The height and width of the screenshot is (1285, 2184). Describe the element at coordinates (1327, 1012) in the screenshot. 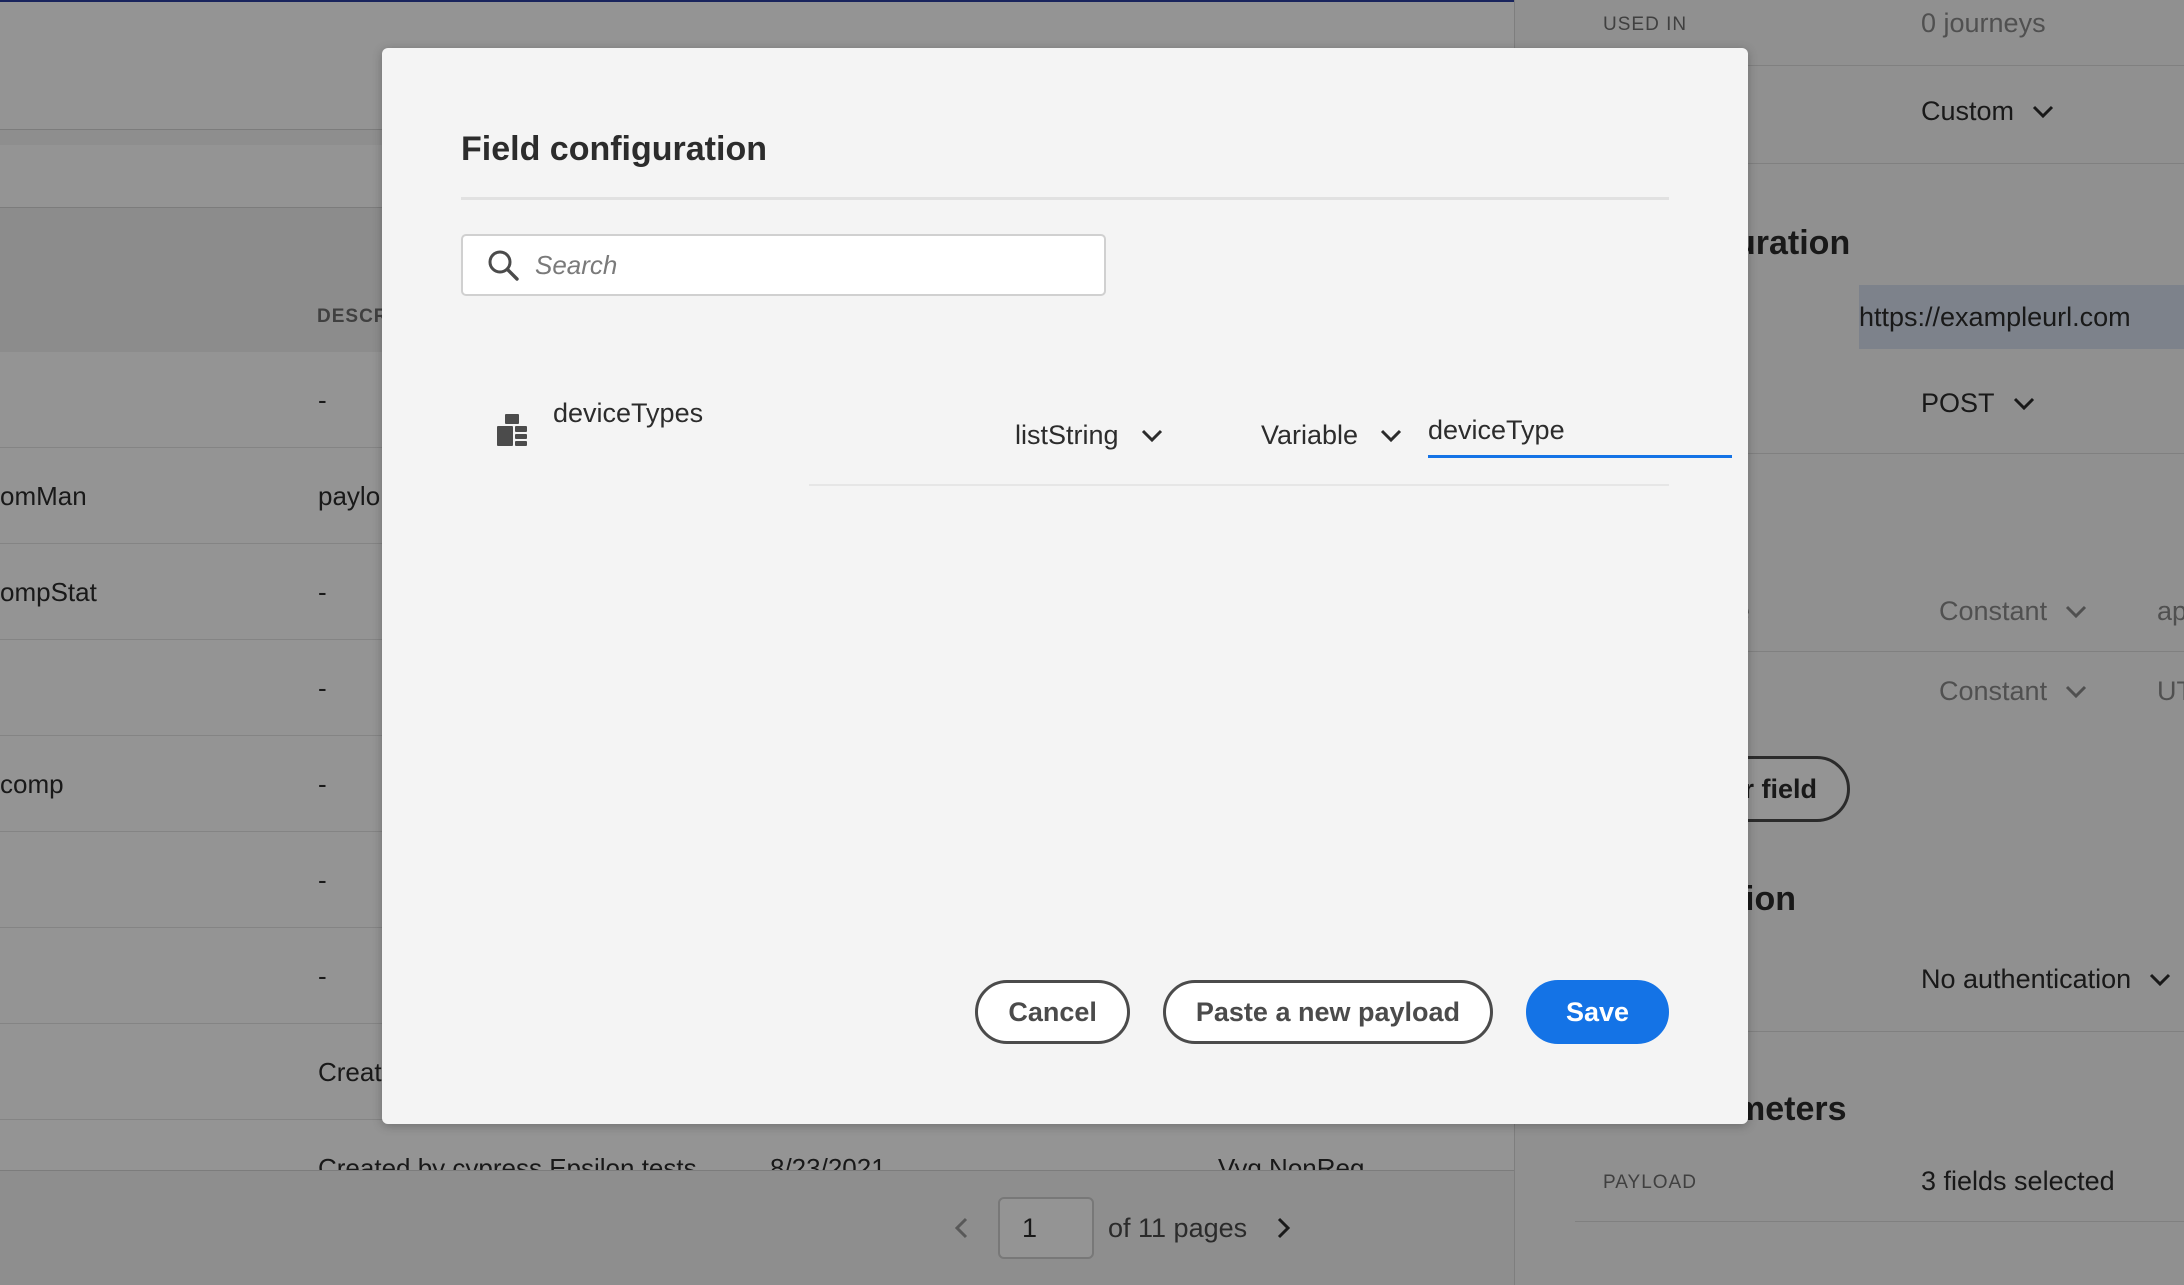

I see `paste-payload-button: Paste a new payload` at that location.